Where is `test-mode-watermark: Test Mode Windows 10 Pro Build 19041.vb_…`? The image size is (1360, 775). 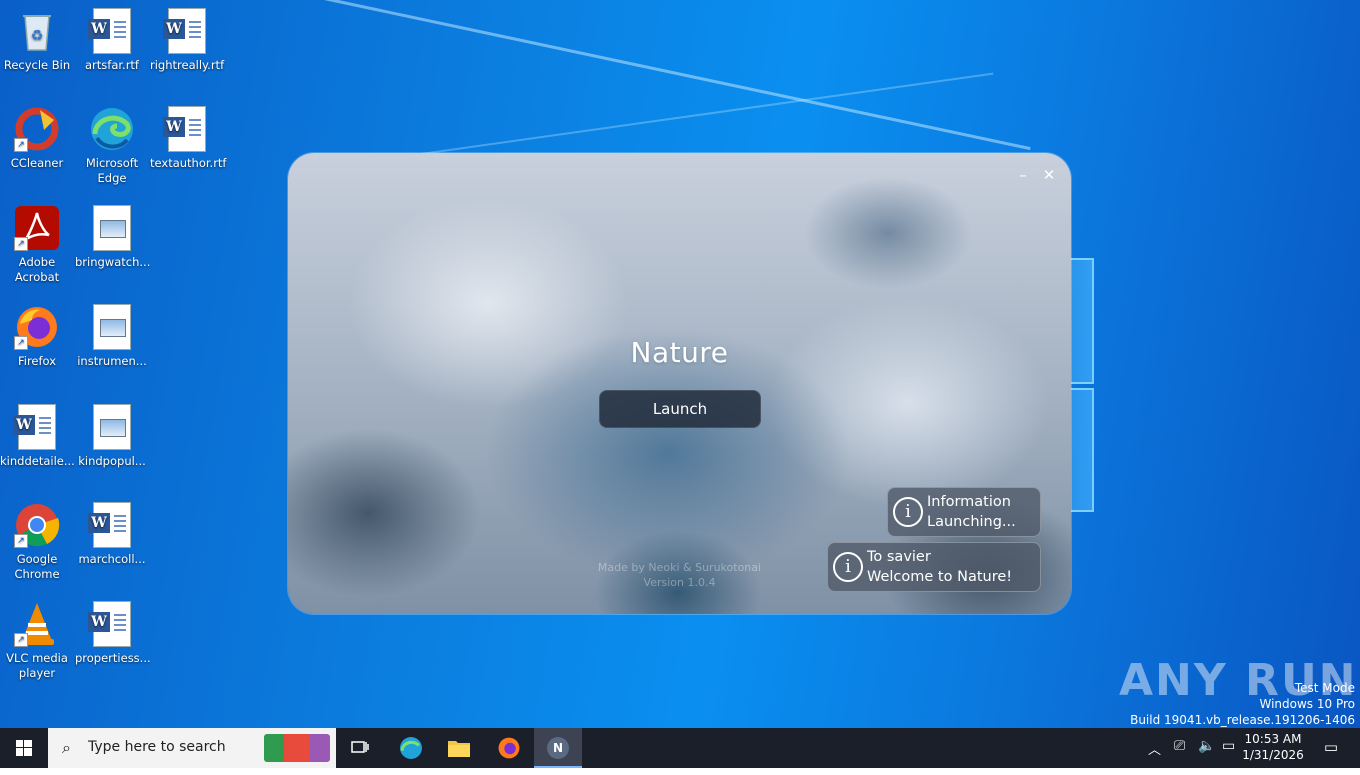 test-mode-watermark: Test Mode Windows 10 Pro Build 19041.vb_… is located at coordinates (1242, 704).